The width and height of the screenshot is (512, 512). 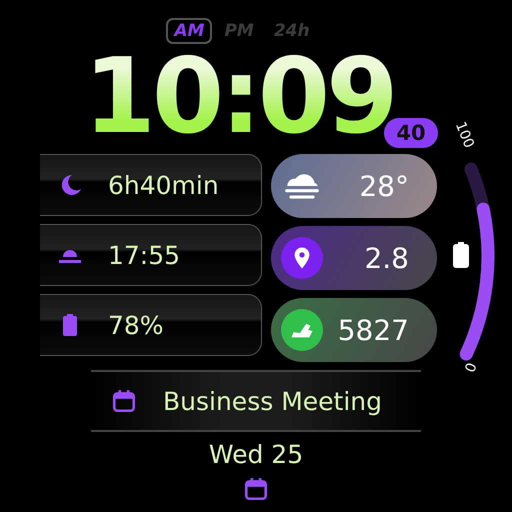 I want to click on complication-pill: 28°, so click(x=354, y=186).